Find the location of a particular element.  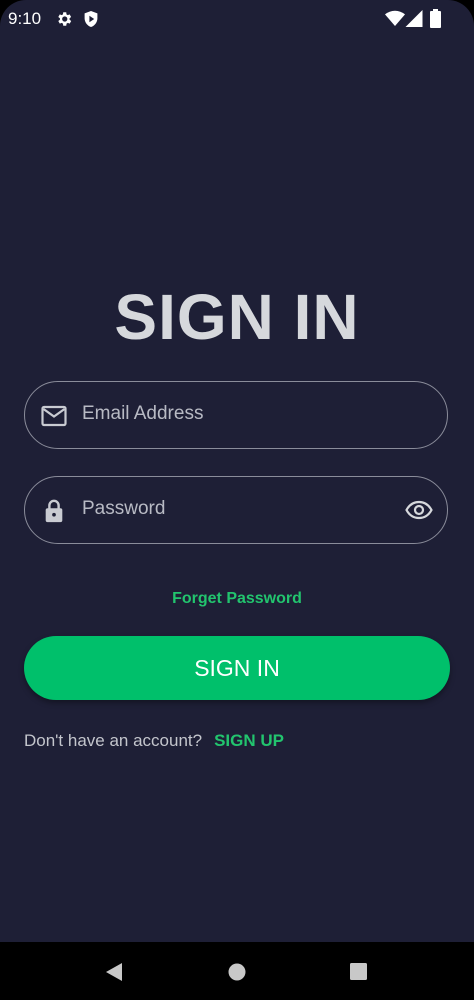

status-time: 9:10 is located at coordinates (25, 18).